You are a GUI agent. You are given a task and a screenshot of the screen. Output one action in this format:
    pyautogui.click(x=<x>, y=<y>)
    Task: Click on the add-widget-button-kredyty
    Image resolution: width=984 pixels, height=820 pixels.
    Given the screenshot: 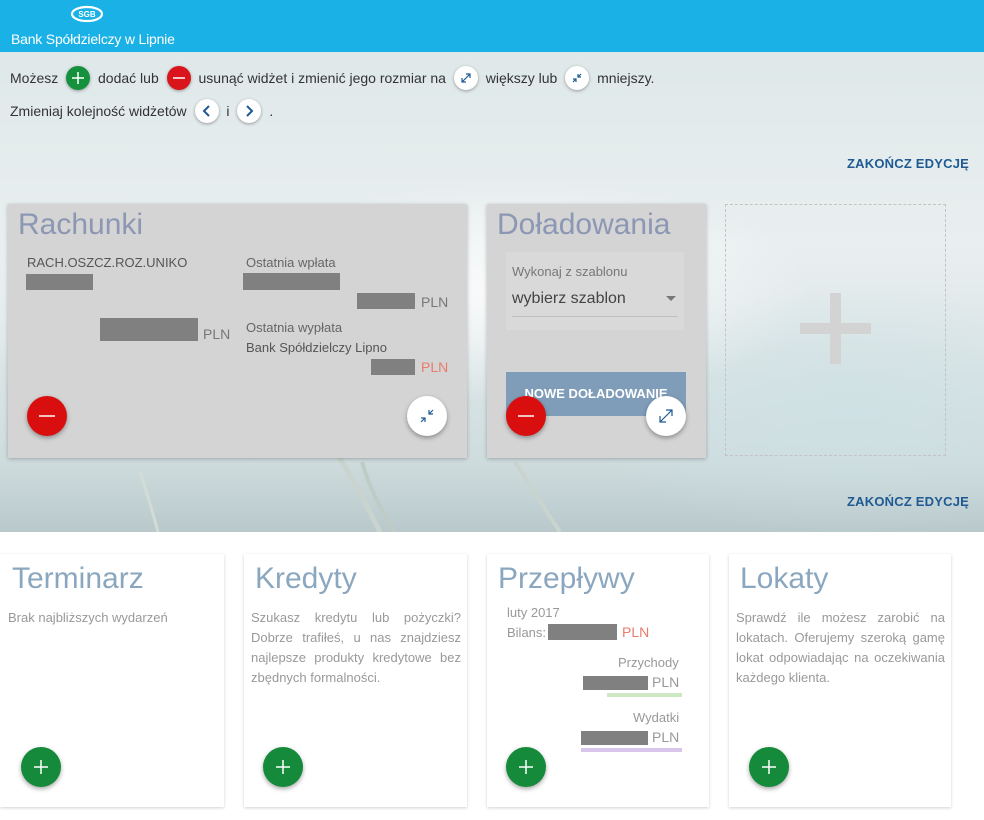 What is the action you would take?
    pyautogui.click(x=283, y=767)
    